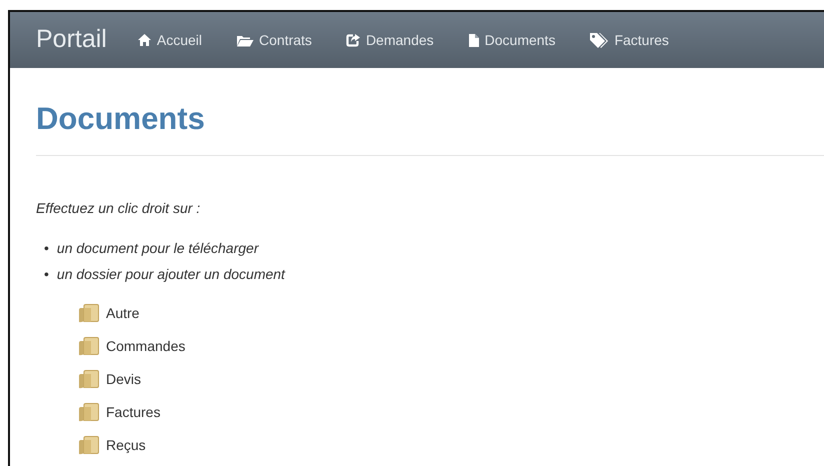 The image size is (824, 466). Describe the element at coordinates (126, 445) in the screenshot. I see `folder-item: Reçus` at that location.